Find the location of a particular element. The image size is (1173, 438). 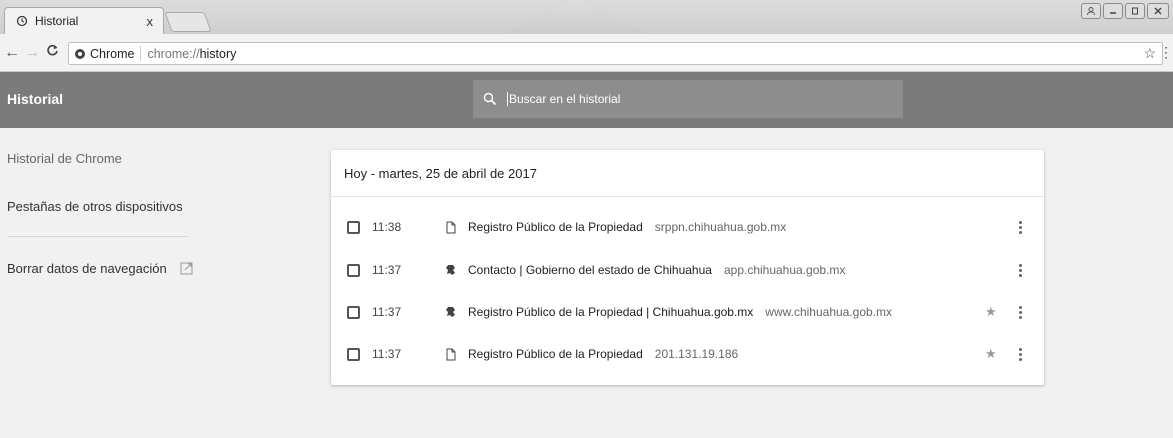

browser-toolbar: ← → Chrome chrome://history ☆ is located at coordinates (586, 53).